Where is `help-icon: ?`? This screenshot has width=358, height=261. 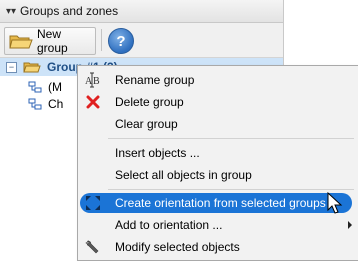
help-icon: ? is located at coordinates (121, 41).